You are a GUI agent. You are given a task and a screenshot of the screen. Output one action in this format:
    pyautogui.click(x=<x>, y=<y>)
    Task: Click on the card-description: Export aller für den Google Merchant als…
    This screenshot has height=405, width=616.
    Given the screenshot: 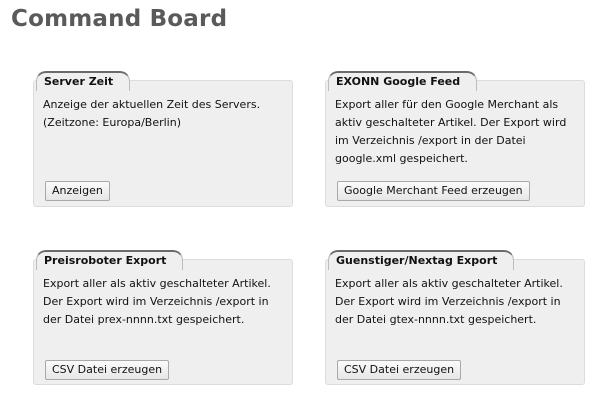 What is the action you would take?
    pyautogui.click(x=451, y=131)
    